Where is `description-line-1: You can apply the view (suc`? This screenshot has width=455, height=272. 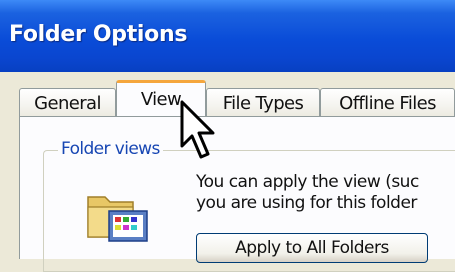 description-line-1: You can apply the view (suc is located at coordinates (307, 182).